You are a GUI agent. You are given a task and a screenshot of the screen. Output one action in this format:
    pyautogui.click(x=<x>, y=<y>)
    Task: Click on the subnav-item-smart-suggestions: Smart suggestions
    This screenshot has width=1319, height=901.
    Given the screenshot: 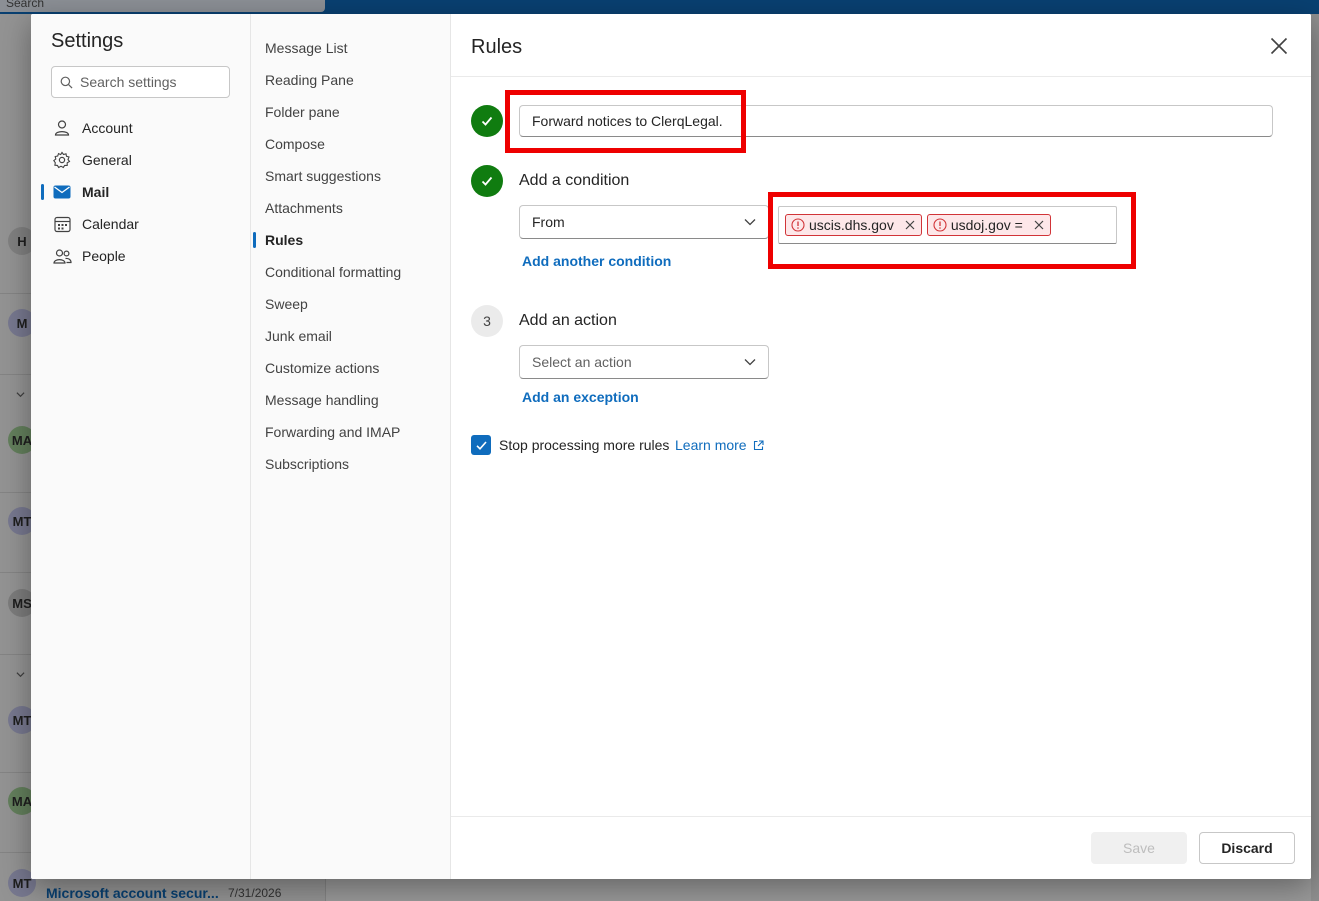 What is the action you would take?
    pyautogui.click(x=355, y=176)
    